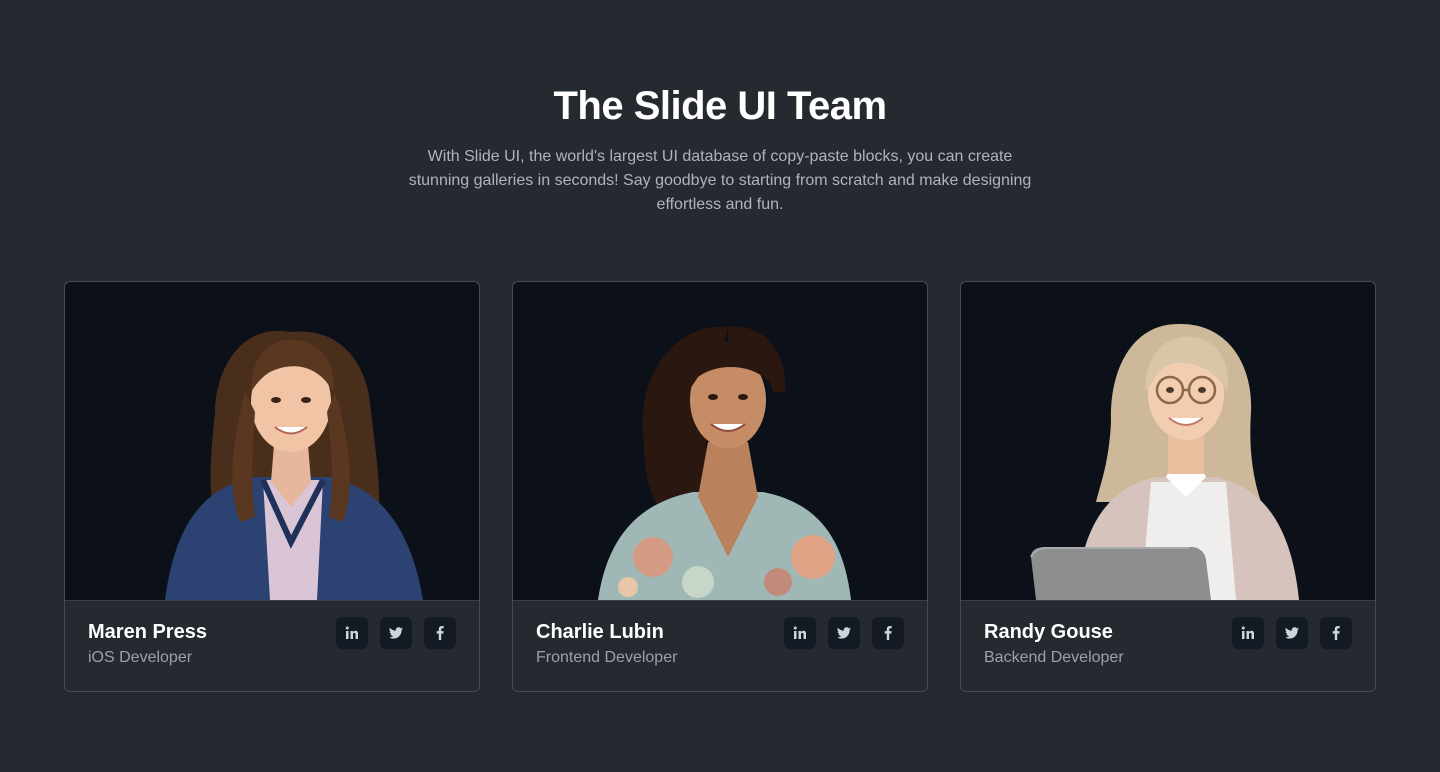  What do you see at coordinates (720, 645) in the screenshot?
I see `member-info: Charlie Lubin Frontend Developer` at bounding box center [720, 645].